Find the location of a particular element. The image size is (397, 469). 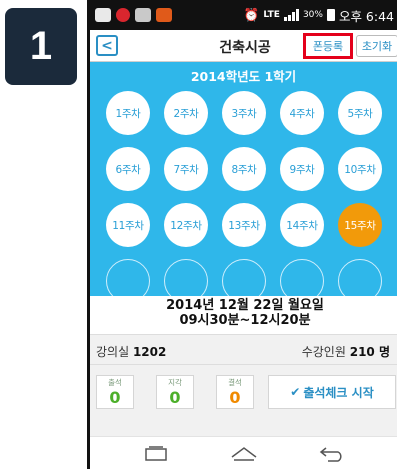

start-attendance-button: ✔ 출석체크 시작 is located at coordinates (332, 392).